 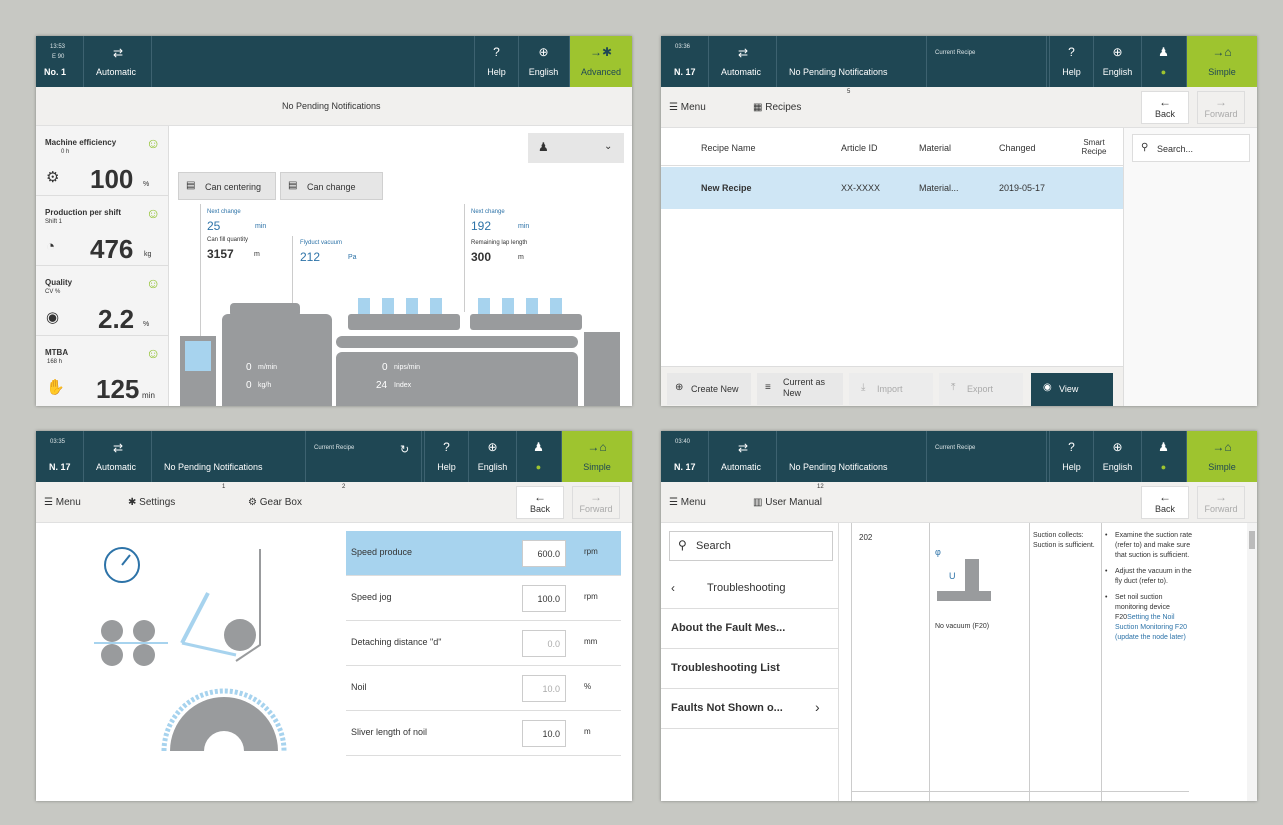 I want to click on svg-text: φ, so click(x=938, y=552).